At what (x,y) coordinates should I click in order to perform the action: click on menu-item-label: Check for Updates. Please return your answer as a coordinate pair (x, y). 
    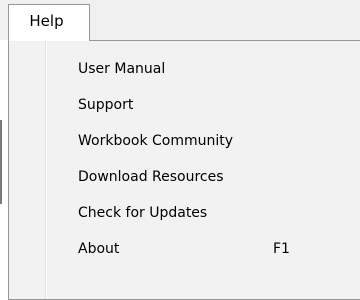
    Looking at the image, I should click on (143, 213).